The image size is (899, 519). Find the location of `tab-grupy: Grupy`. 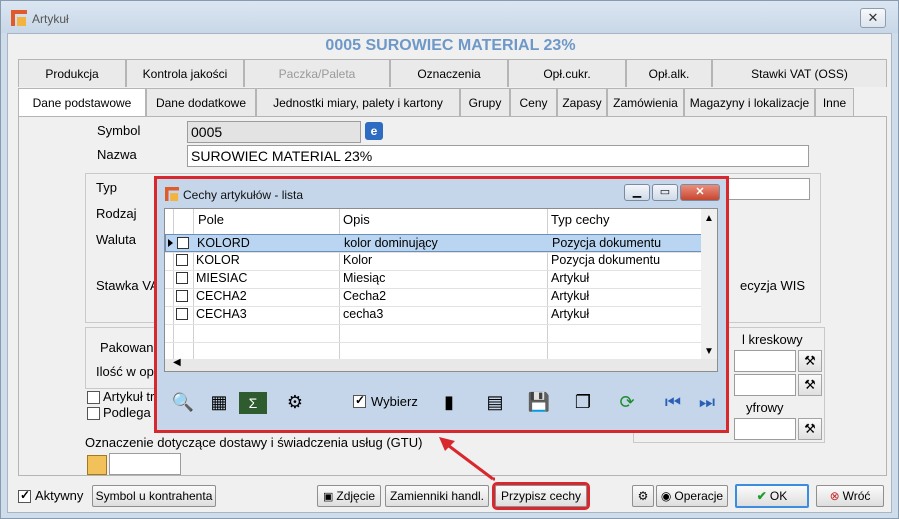

tab-grupy: Grupy is located at coordinates (485, 102).